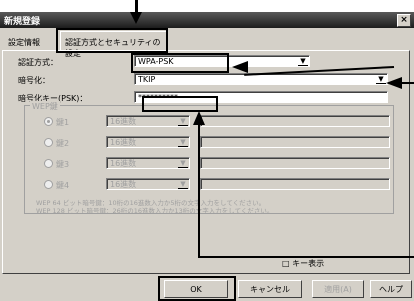 This screenshot has height=301, width=414. I want to click on show-key-label: キー表示, so click(308, 263).